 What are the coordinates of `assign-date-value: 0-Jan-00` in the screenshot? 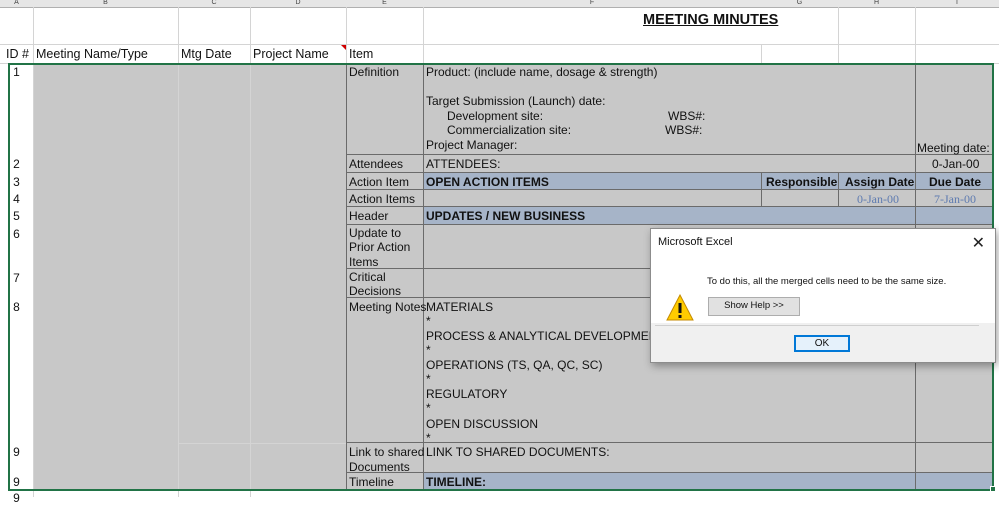 It's located at (878, 199).